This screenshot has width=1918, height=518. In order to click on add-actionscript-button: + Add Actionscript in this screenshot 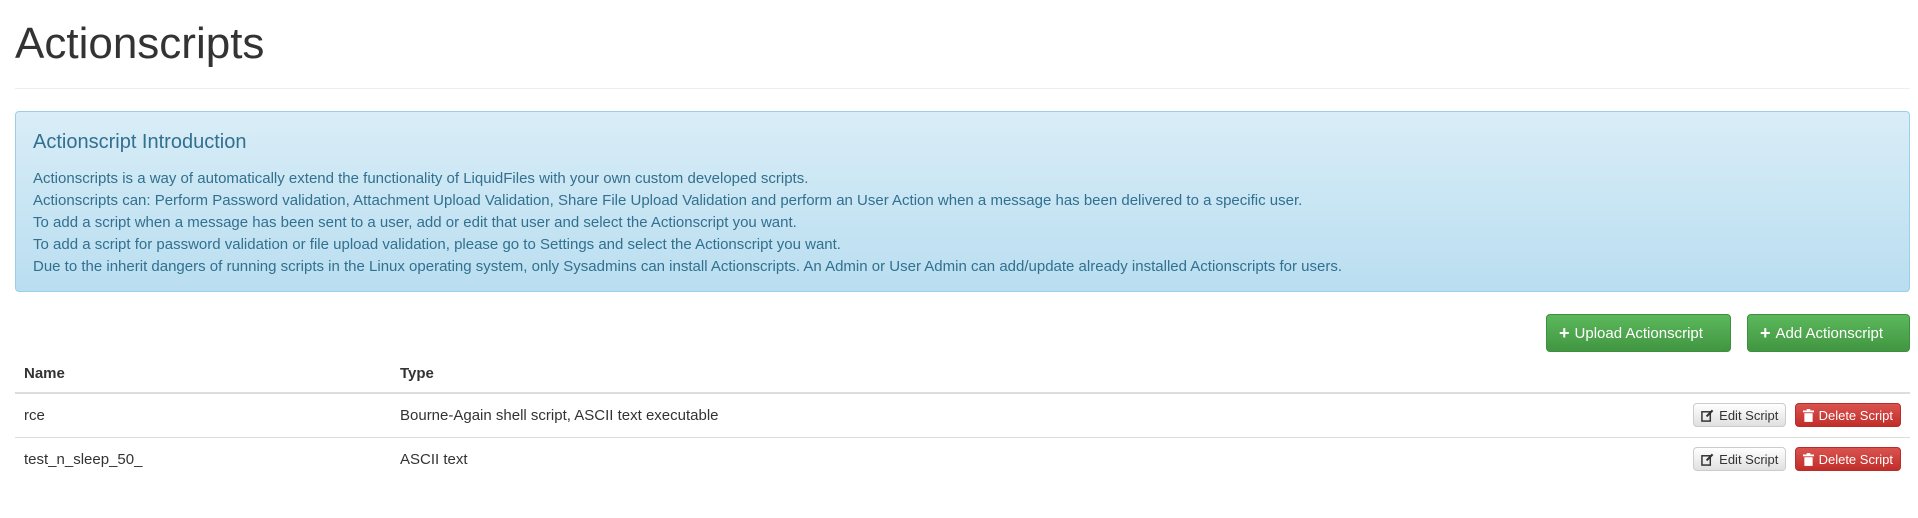, I will do `click(1828, 333)`.